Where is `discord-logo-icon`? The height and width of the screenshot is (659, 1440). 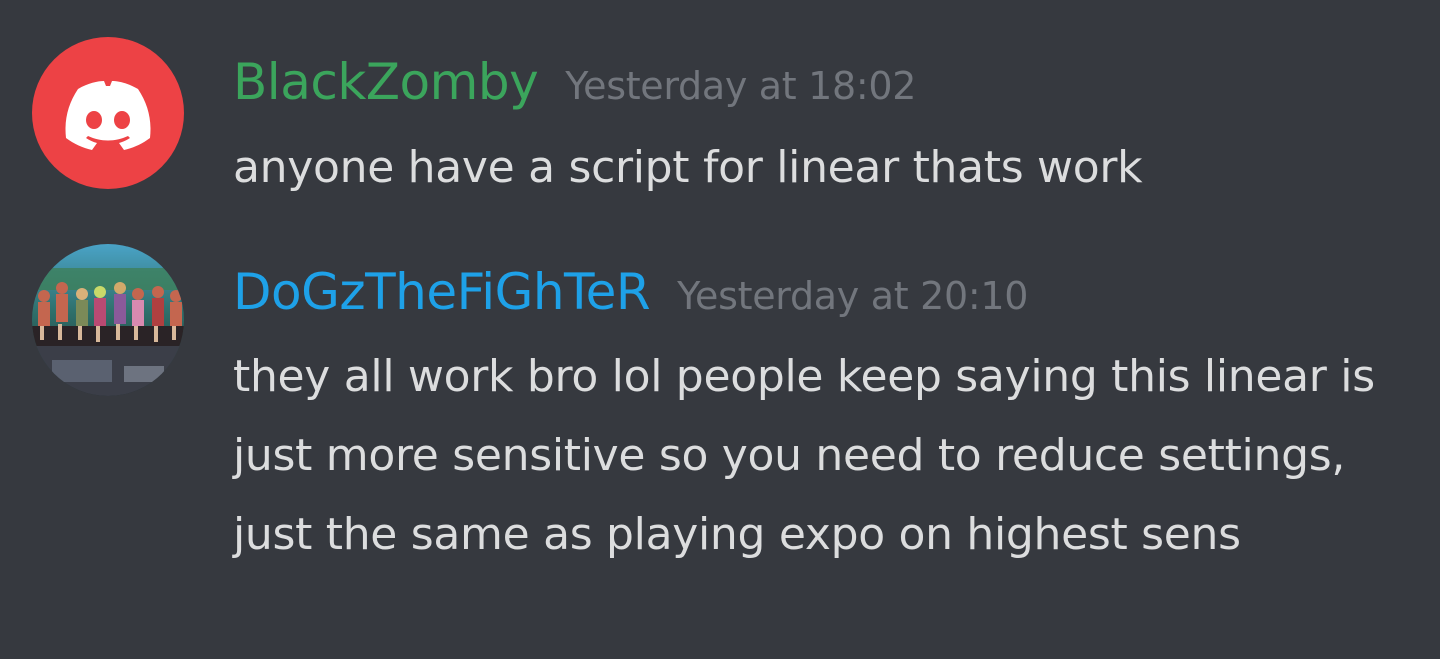
discord-logo-icon is located at coordinates (108, 115).